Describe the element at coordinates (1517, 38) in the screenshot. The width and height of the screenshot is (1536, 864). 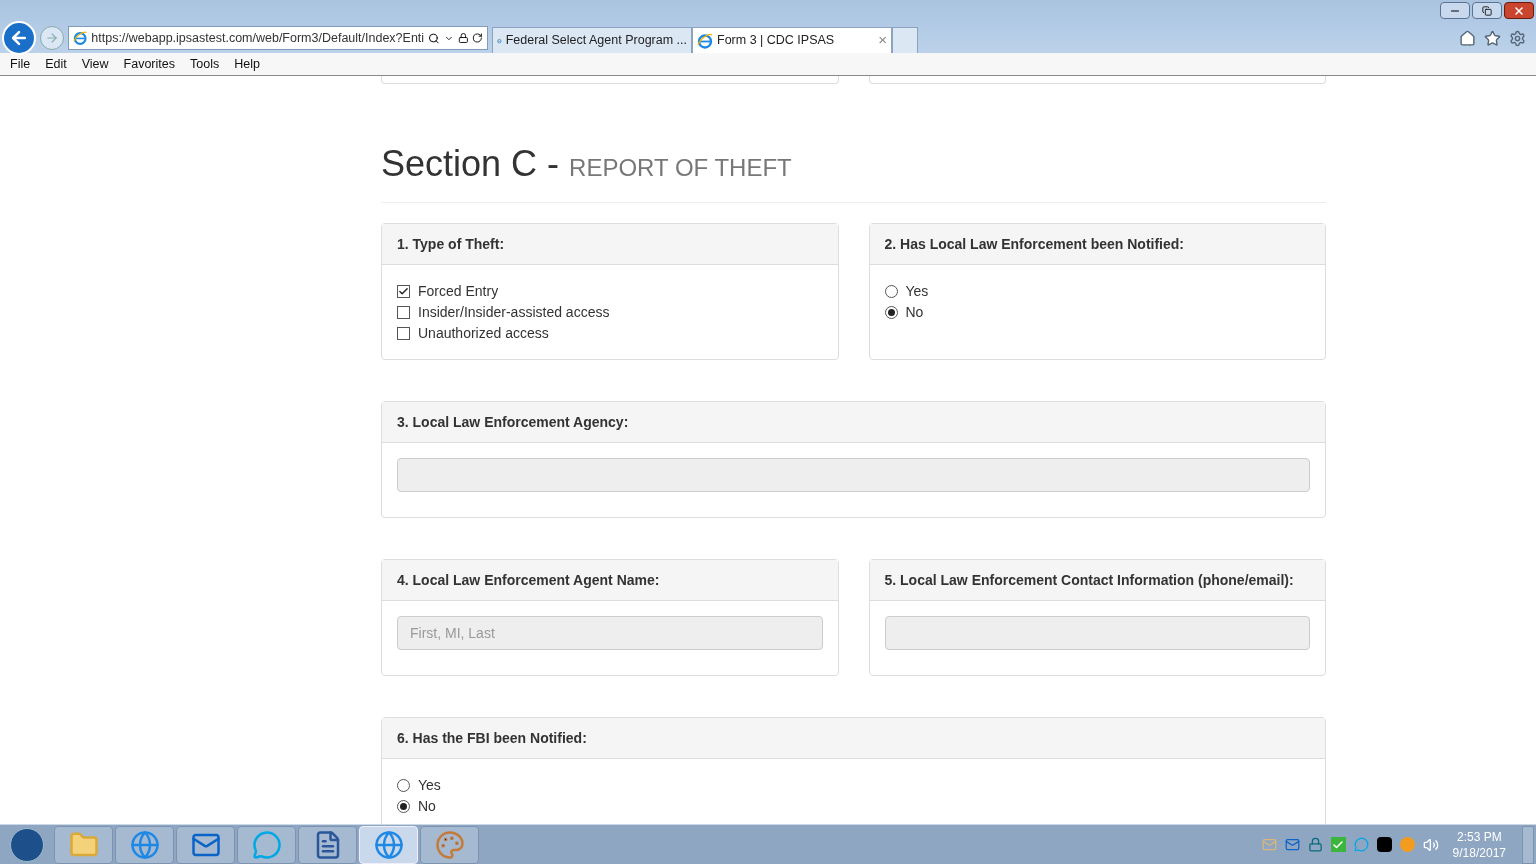
I see `settings-icon` at that location.